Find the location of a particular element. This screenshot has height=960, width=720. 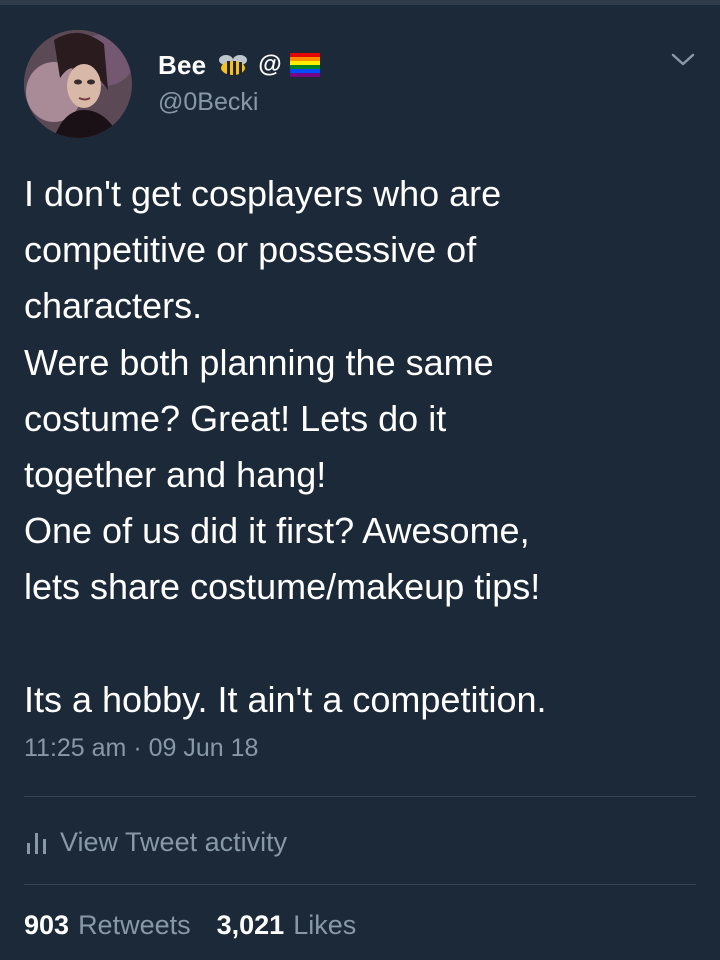

tweet-date: 09 Jun 18 is located at coordinates (203, 748).